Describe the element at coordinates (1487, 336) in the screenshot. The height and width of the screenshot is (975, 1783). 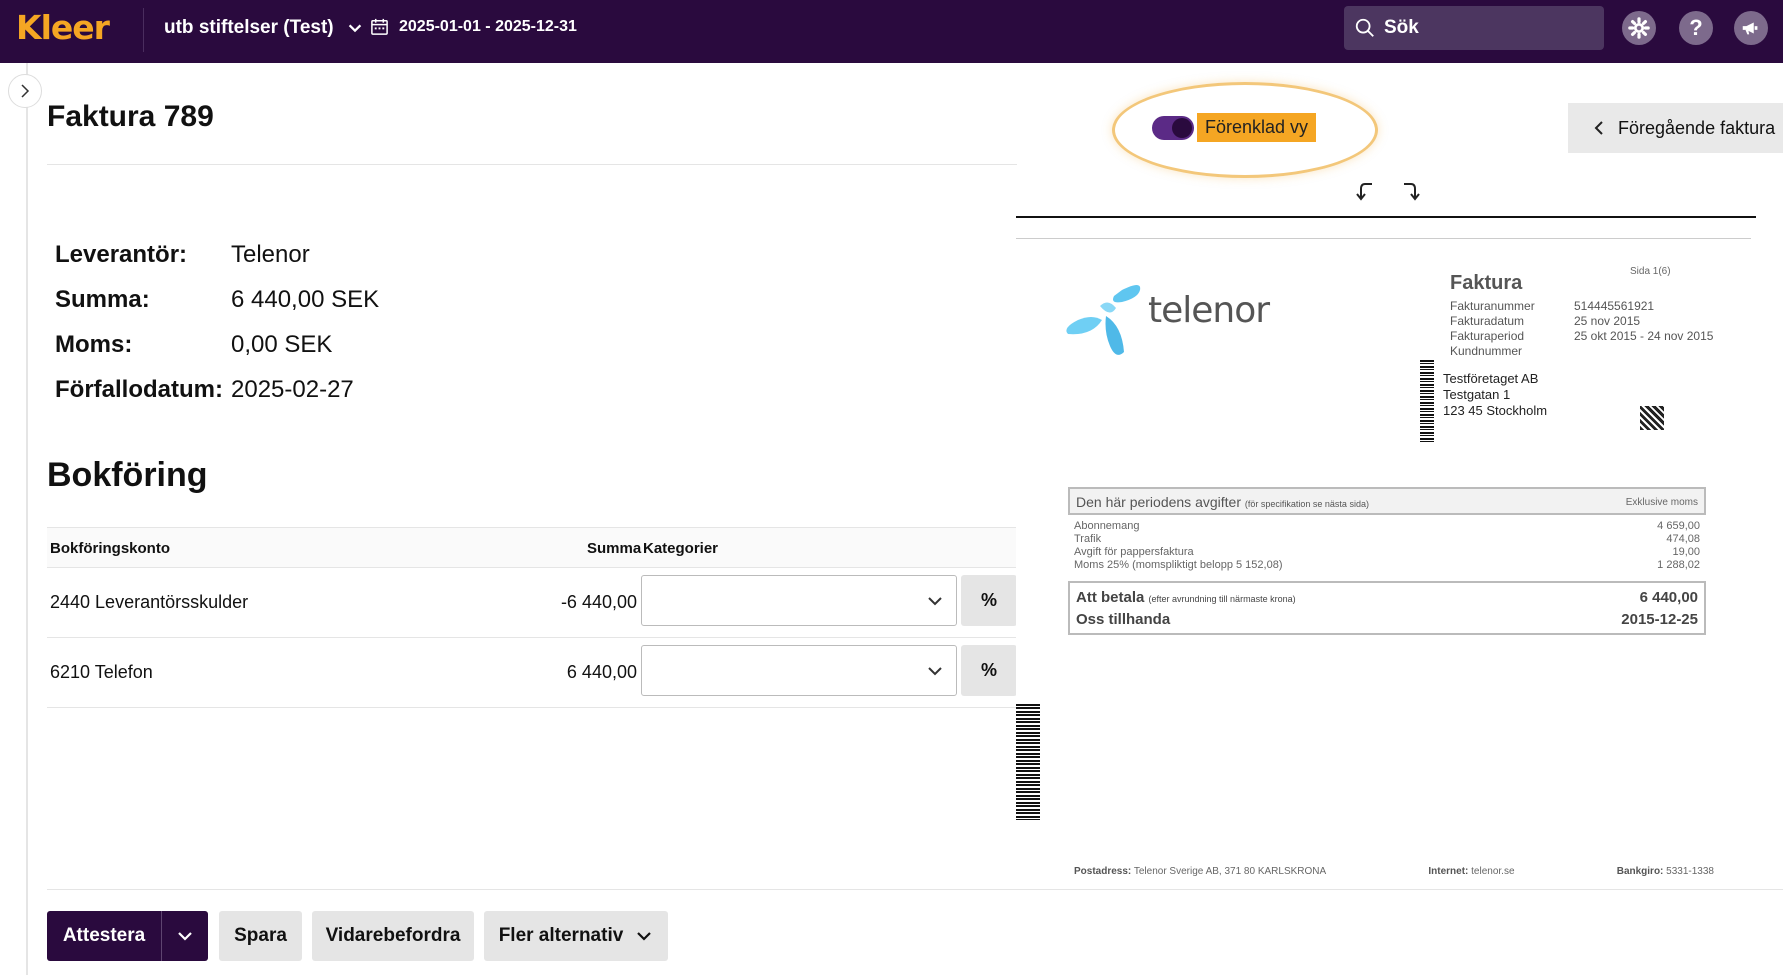
I see `meta-key: Fakturaperiod` at that location.